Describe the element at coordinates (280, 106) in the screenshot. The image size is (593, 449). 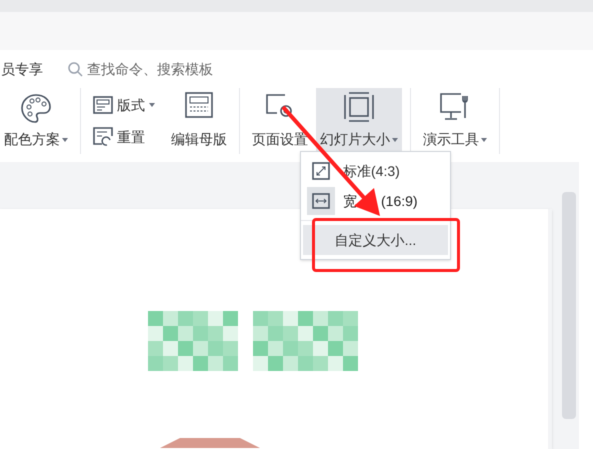
I see `page-settings-icon` at that location.